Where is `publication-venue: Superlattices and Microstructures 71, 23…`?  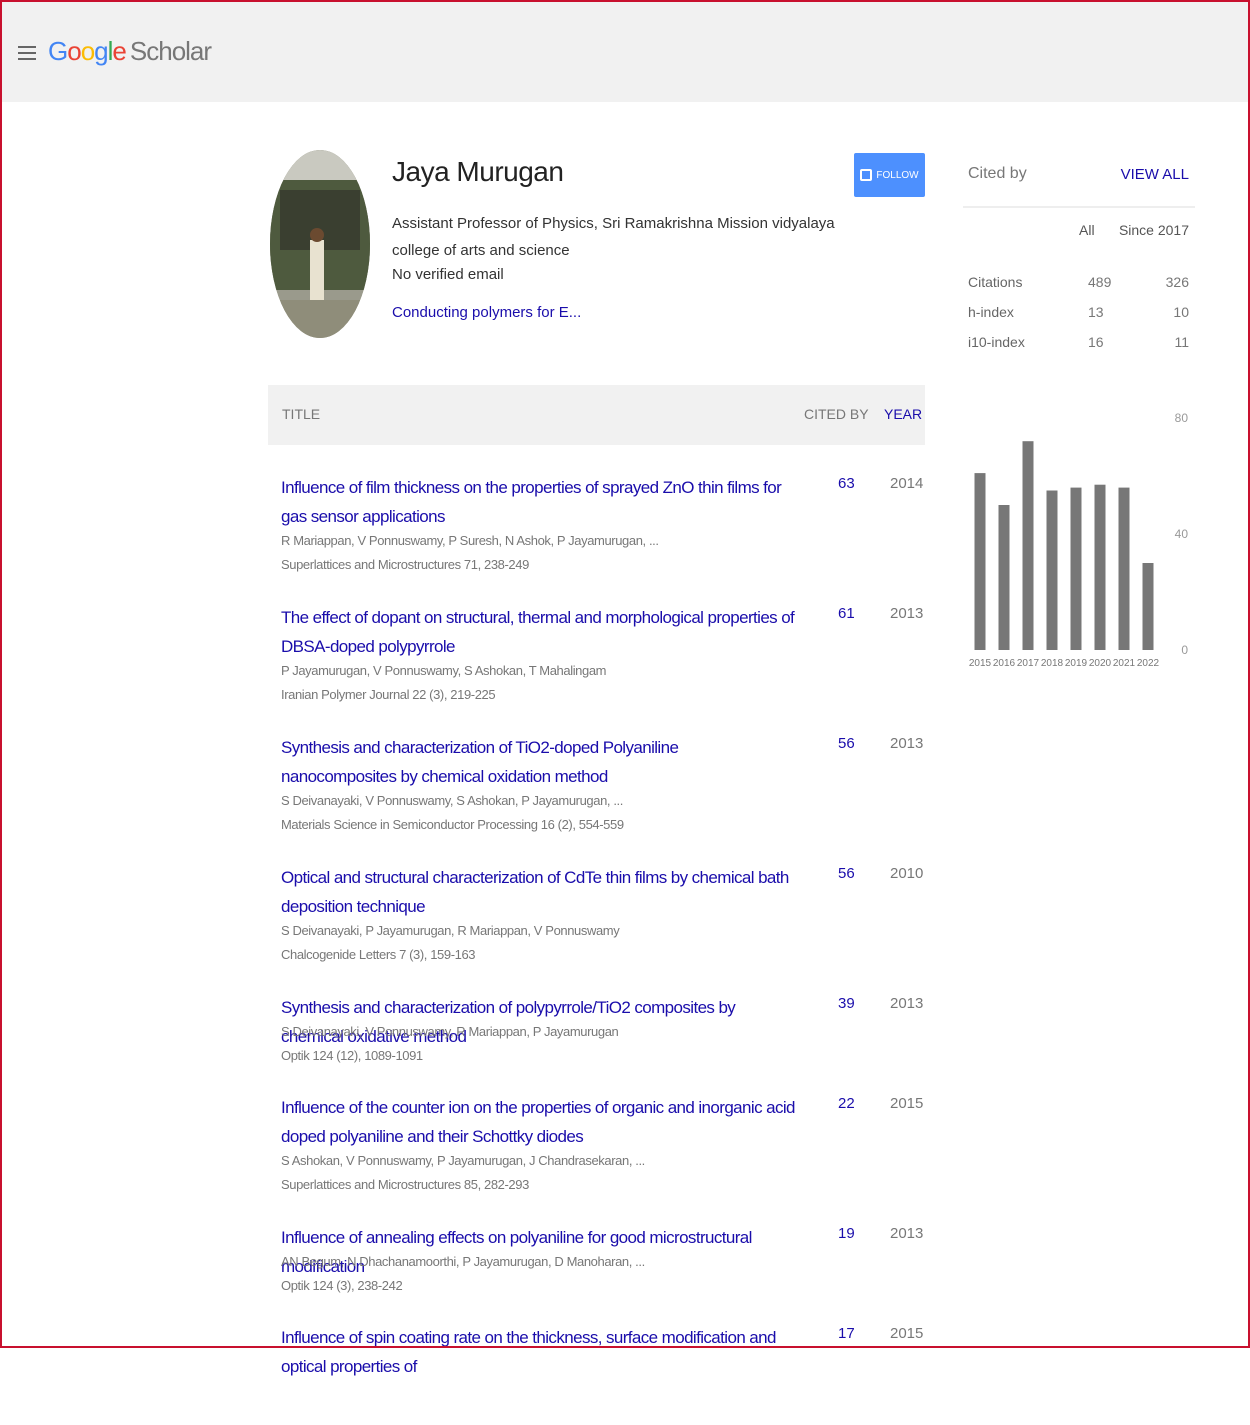
publication-venue: Superlattices and Microstructures 71, 23… is located at coordinates (405, 564).